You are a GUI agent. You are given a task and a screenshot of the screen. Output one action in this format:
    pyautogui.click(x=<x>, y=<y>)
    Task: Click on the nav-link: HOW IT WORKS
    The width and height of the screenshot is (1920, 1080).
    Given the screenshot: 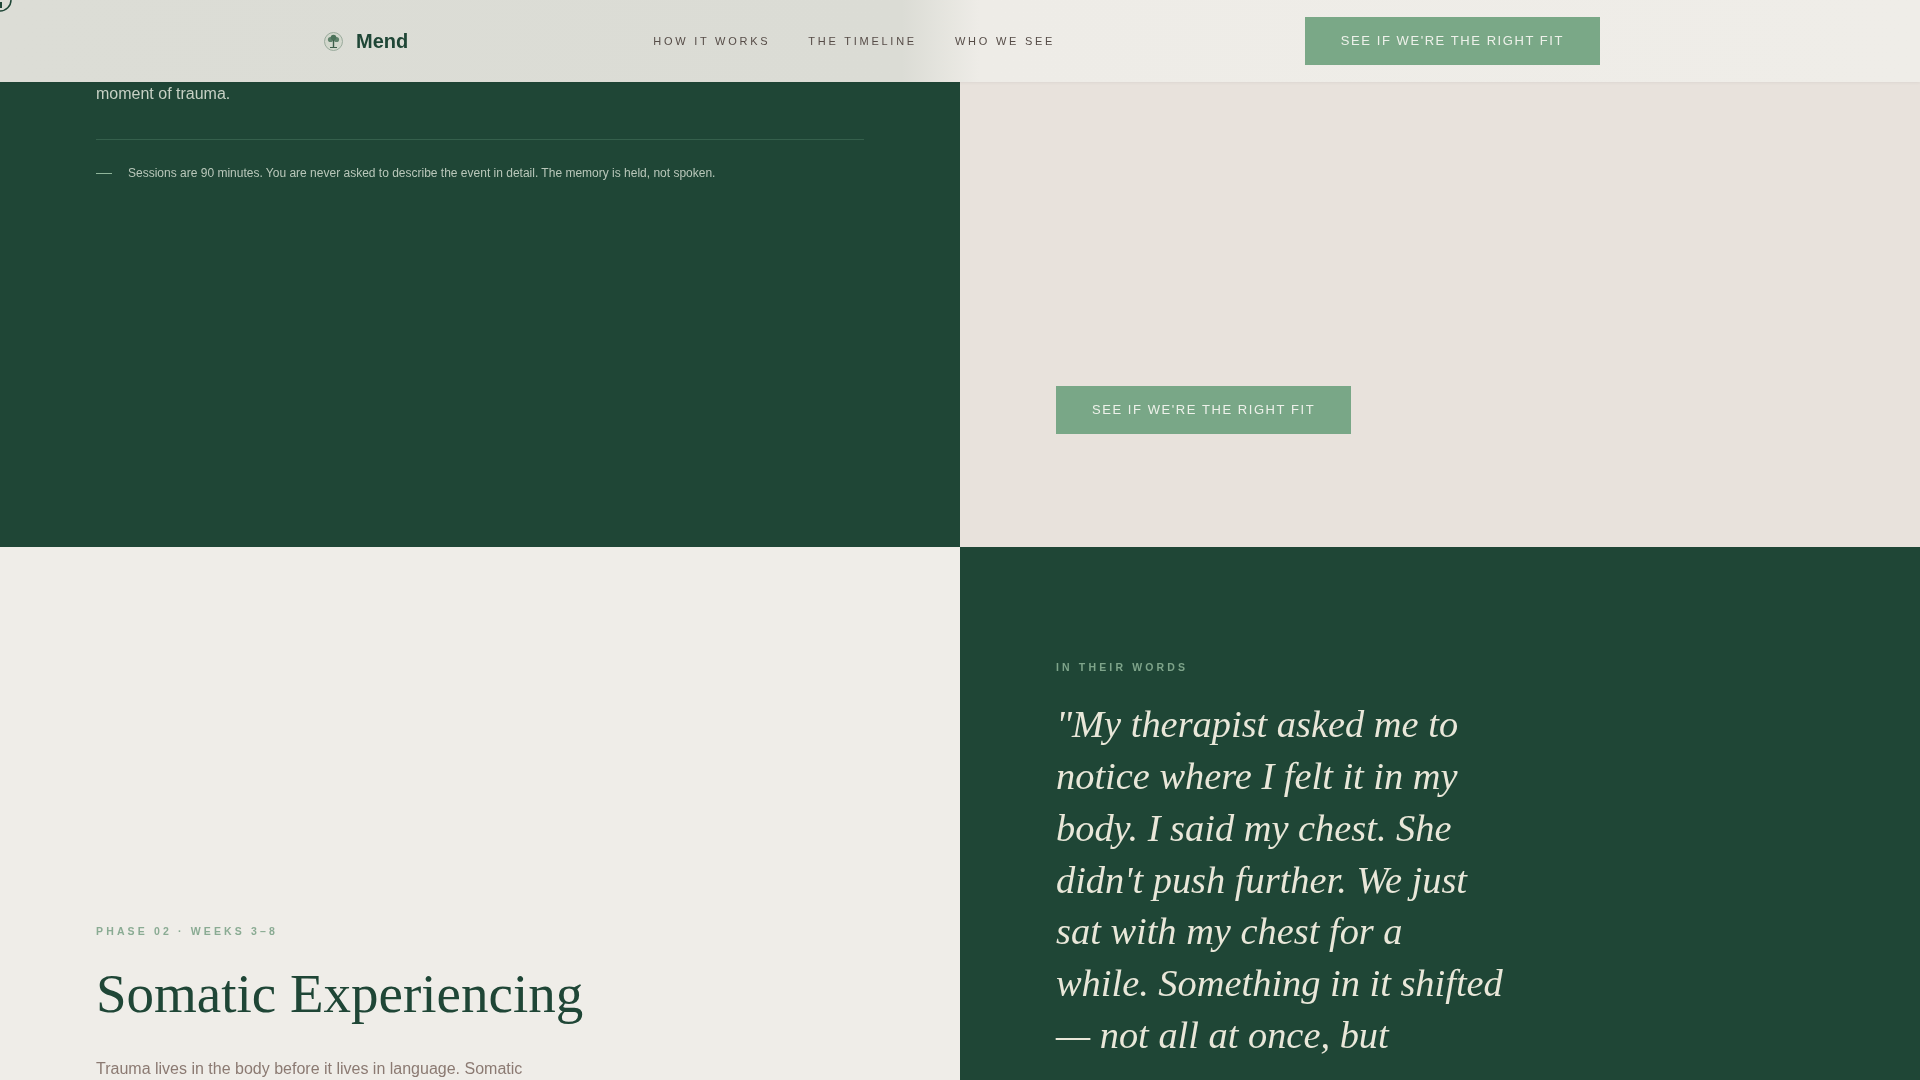 What is the action you would take?
    pyautogui.click(x=712, y=41)
    